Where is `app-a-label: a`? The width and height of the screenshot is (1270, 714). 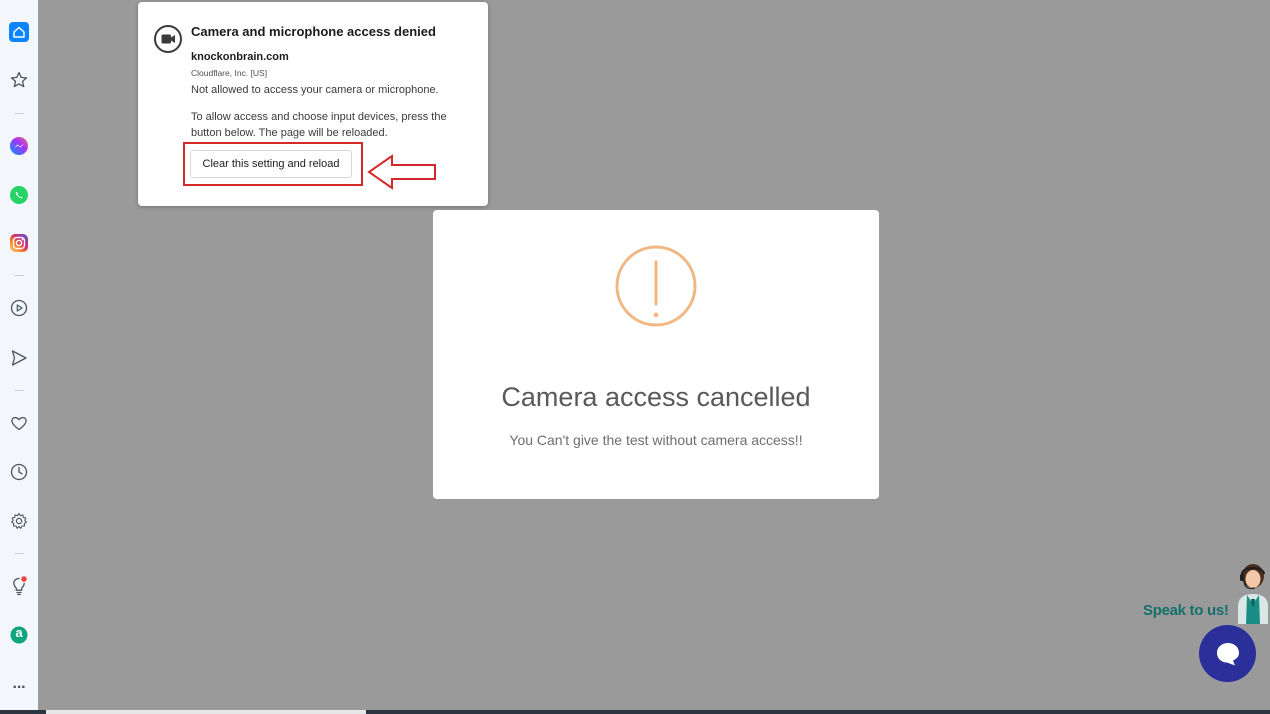 app-a-label: a is located at coordinates (19, 632).